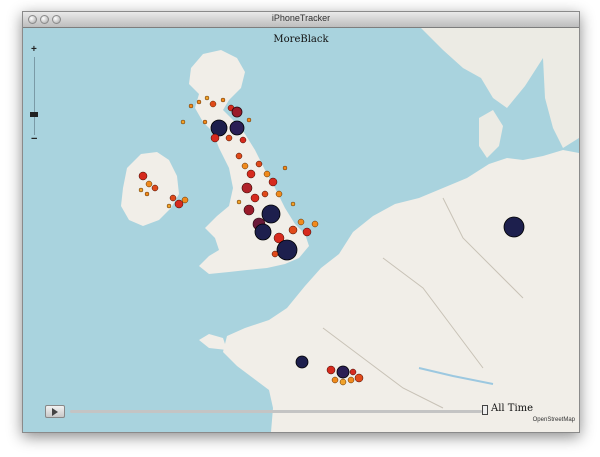  What do you see at coordinates (301, 39) in the screenshot?
I see `map-overlay-title: MoreBlack` at bounding box center [301, 39].